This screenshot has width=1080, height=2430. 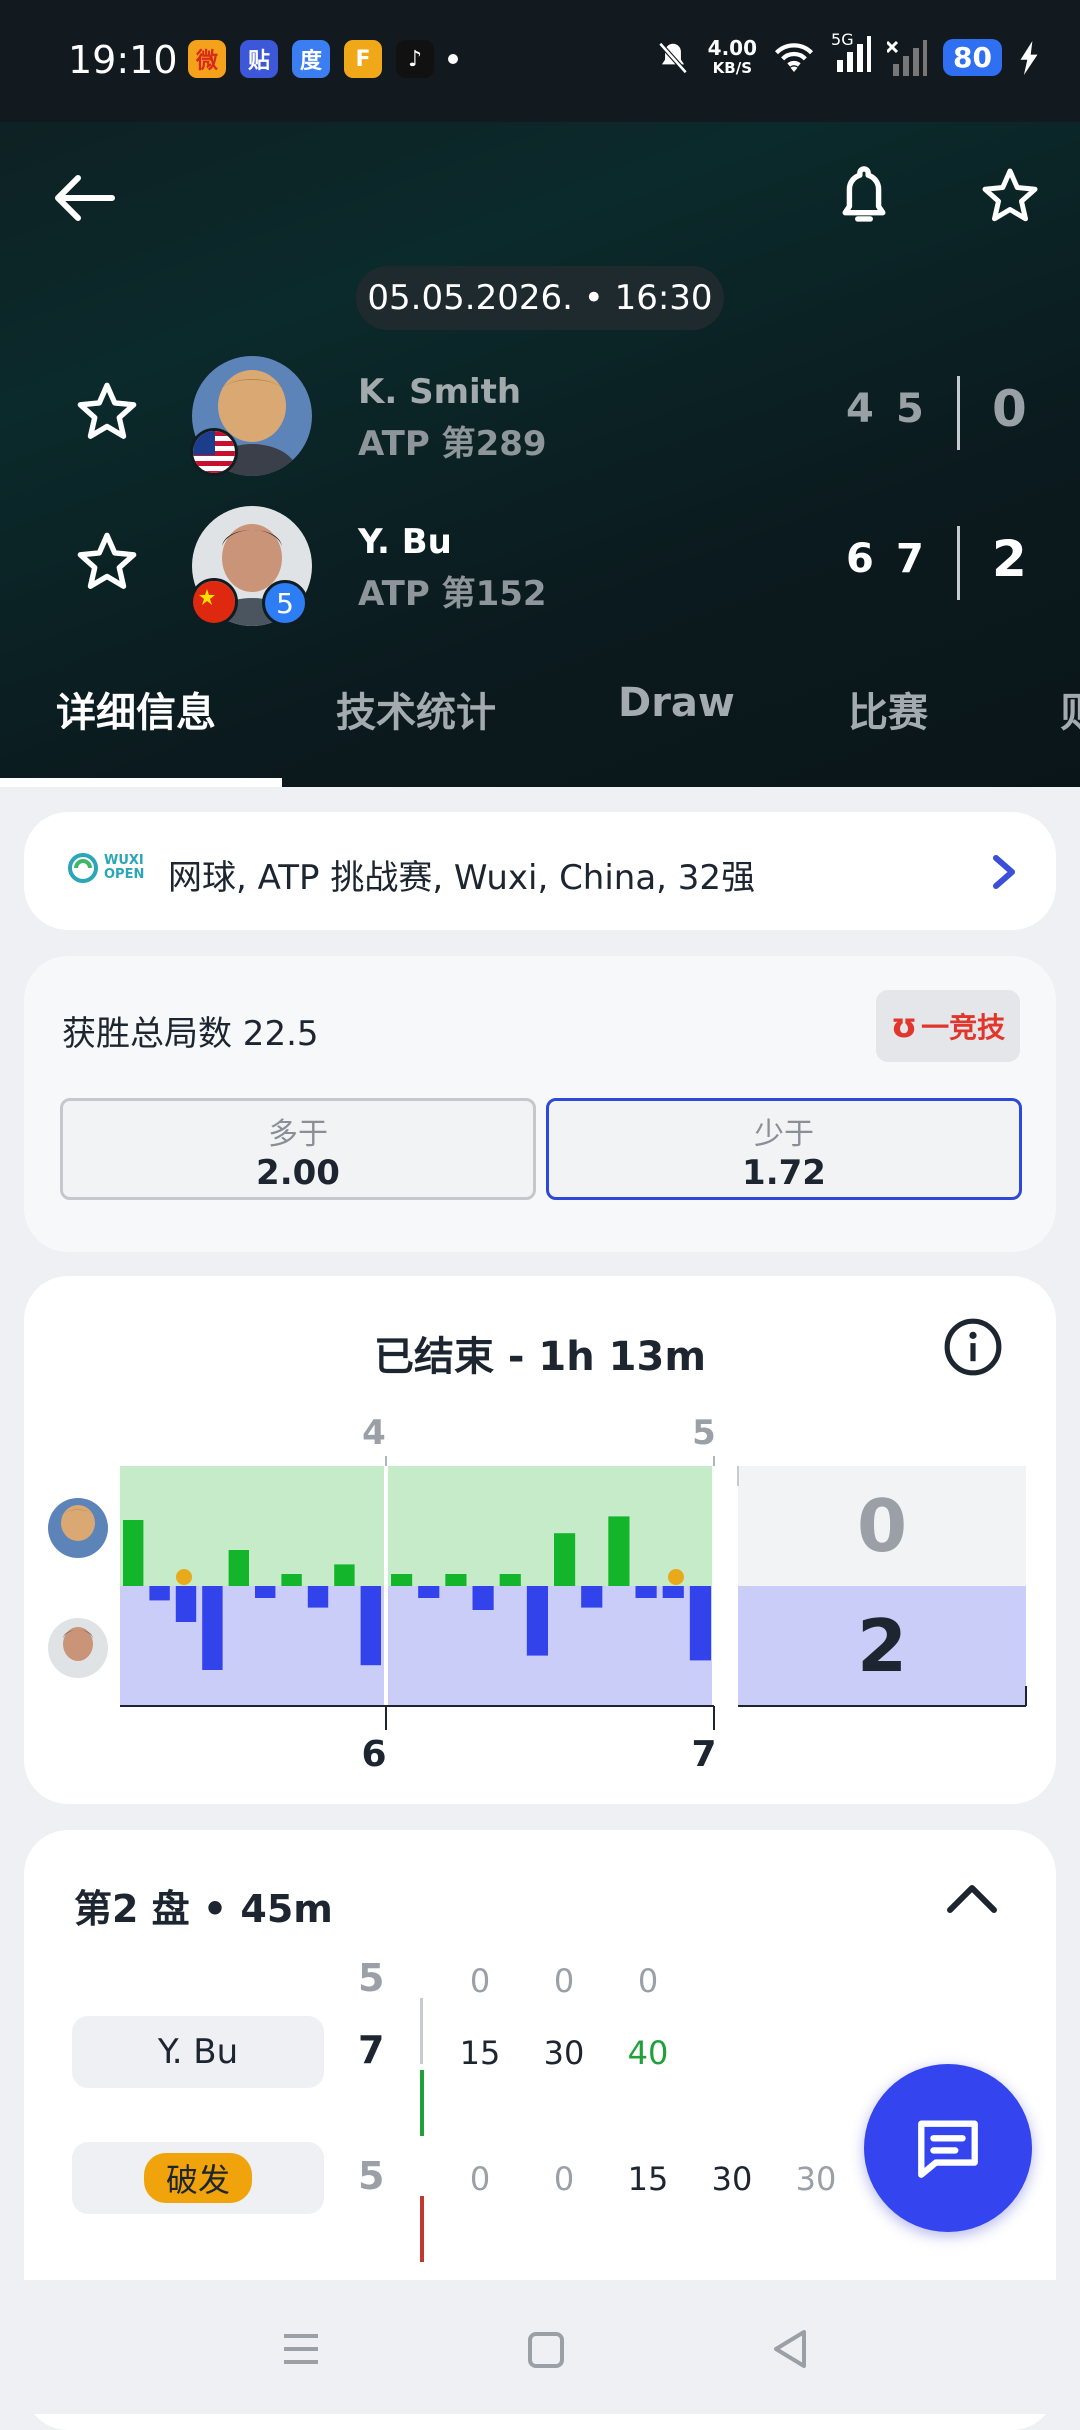 What do you see at coordinates (311, 59) in the screenshot?
I see `baidu-icon: 度` at bounding box center [311, 59].